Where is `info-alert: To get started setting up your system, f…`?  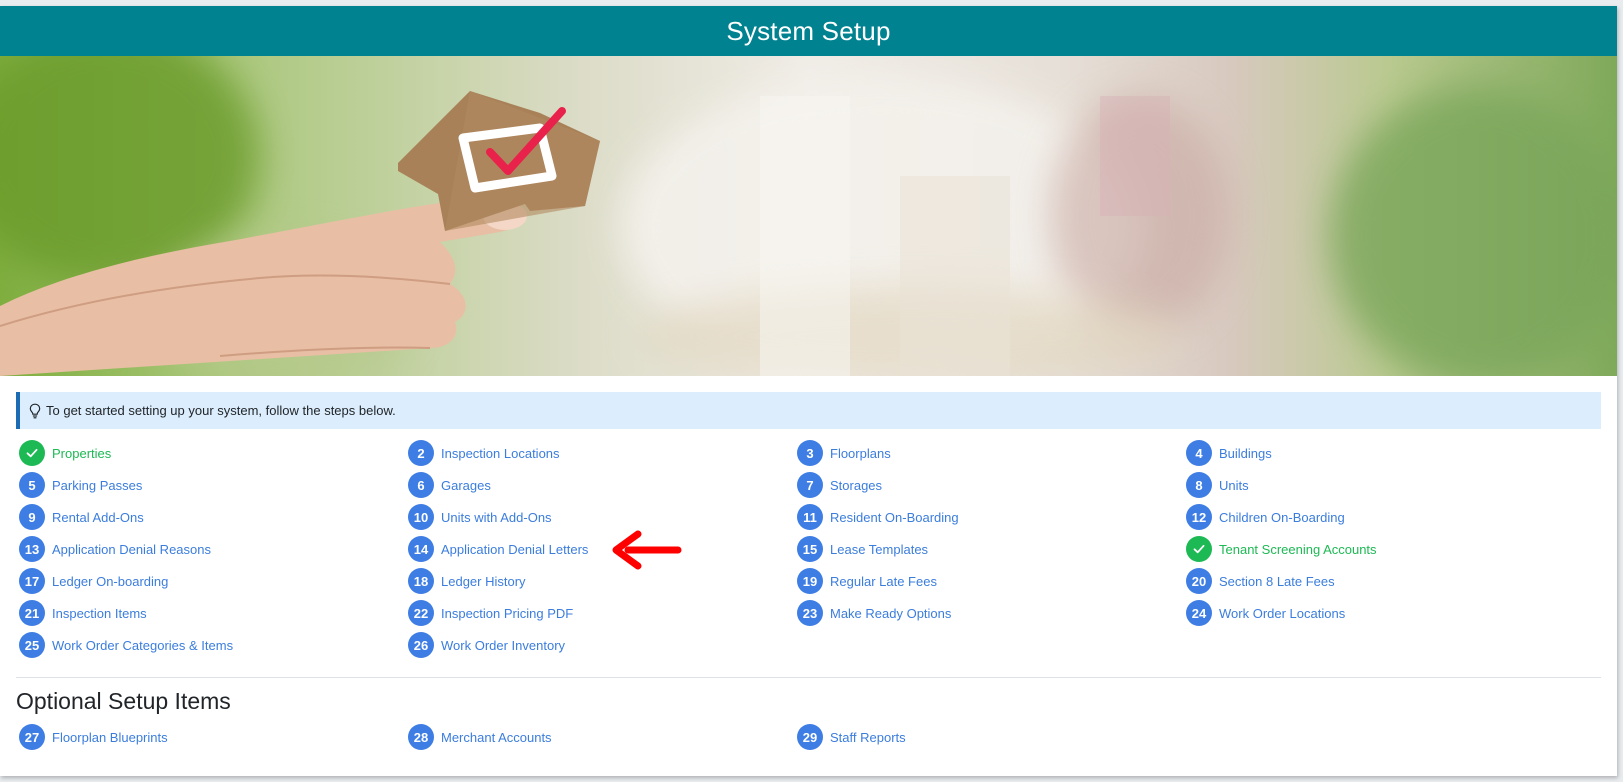
info-alert: To get started setting up your system, f… is located at coordinates (808, 410).